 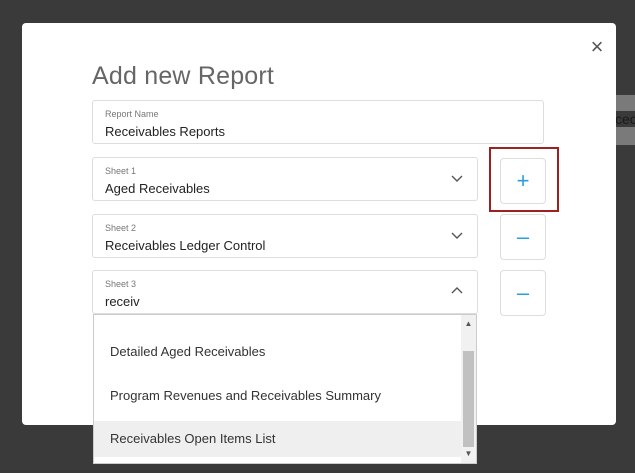 What do you see at coordinates (285, 236) in the screenshot?
I see `sheet-2-select: Sheet 2 Receivables Ledger Control` at bounding box center [285, 236].